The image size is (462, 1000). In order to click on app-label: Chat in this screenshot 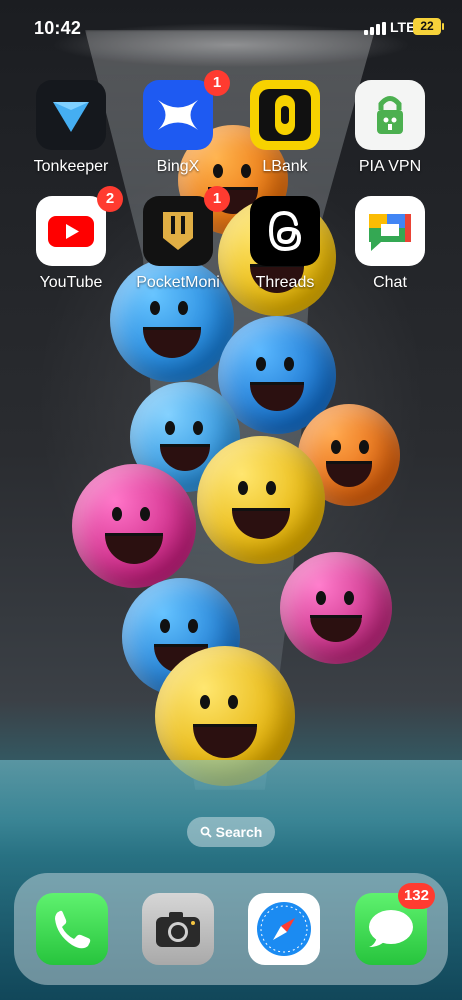, I will do `click(390, 282)`.